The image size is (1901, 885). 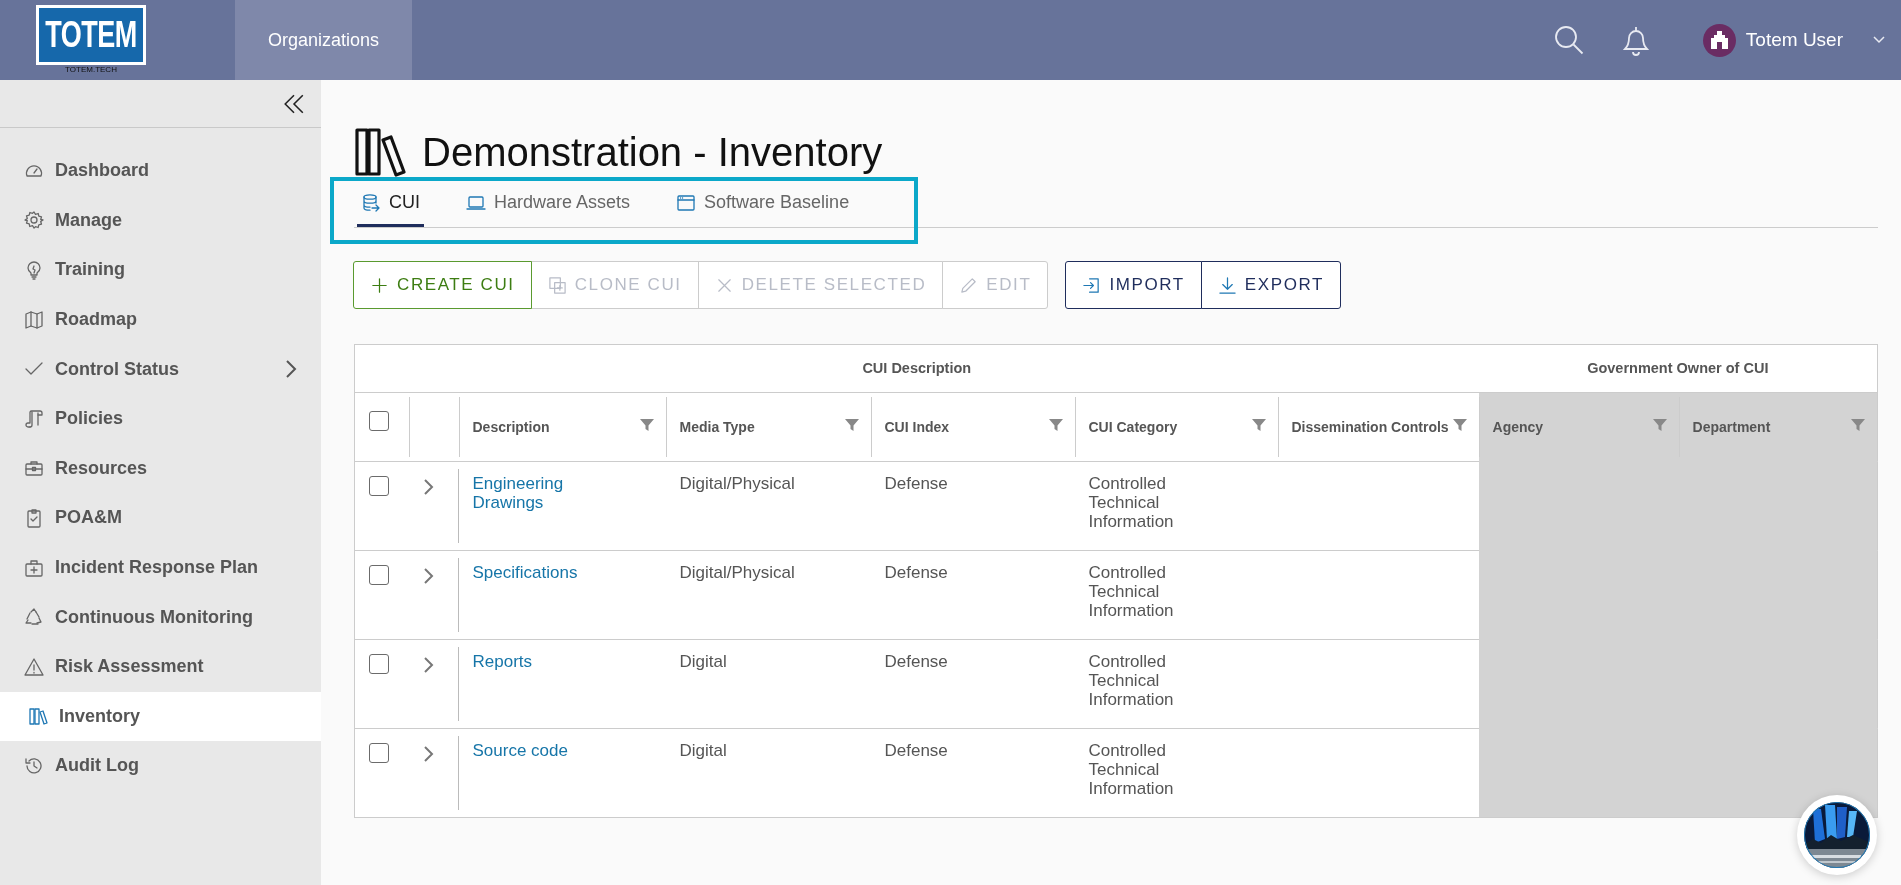 What do you see at coordinates (160, 418) in the screenshot?
I see `sidebar-item: Policies` at bounding box center [160, 418].